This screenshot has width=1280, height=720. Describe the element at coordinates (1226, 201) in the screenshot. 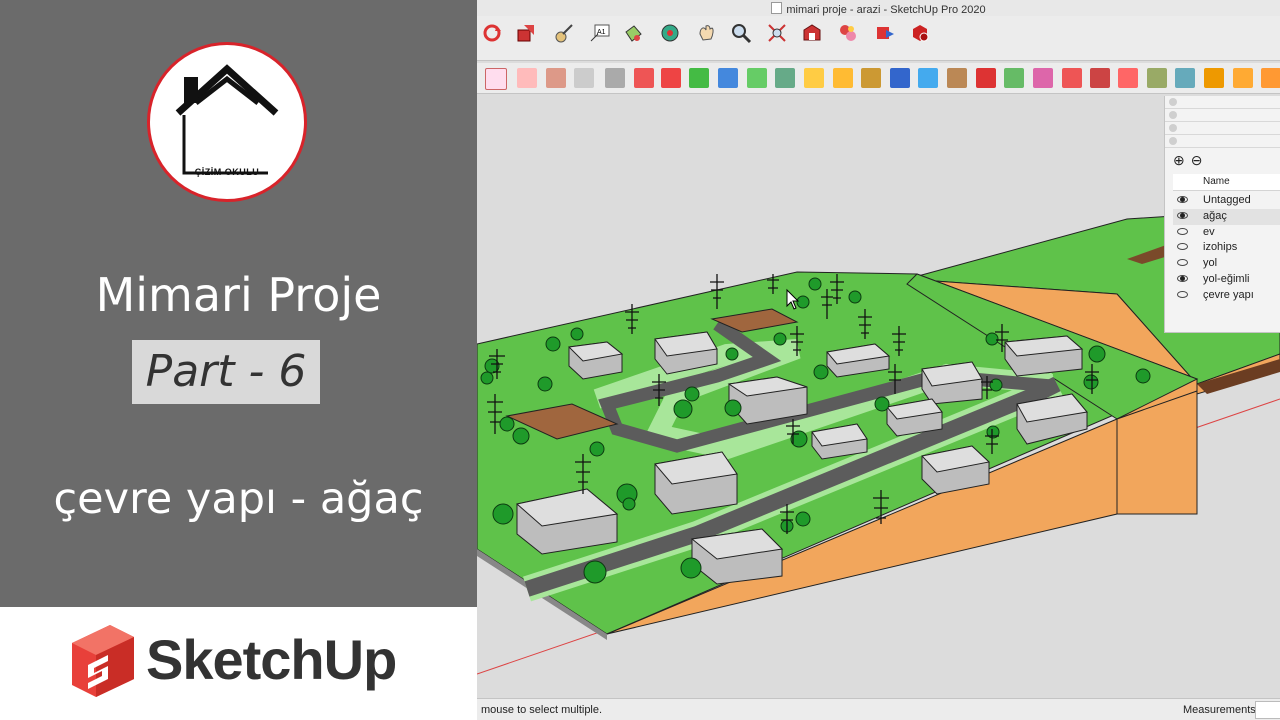

I see `tag-row: Untagged` at that location.